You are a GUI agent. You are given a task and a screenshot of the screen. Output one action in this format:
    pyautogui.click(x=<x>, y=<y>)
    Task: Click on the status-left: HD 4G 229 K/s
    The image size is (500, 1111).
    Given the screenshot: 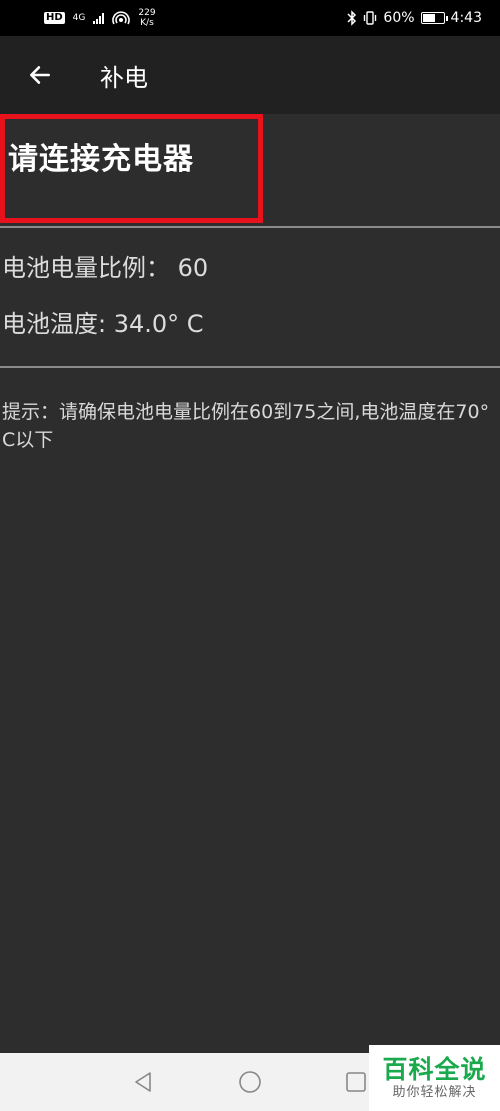 What is the action you would take?
    pyautogui.click(x=100, y=18)
    